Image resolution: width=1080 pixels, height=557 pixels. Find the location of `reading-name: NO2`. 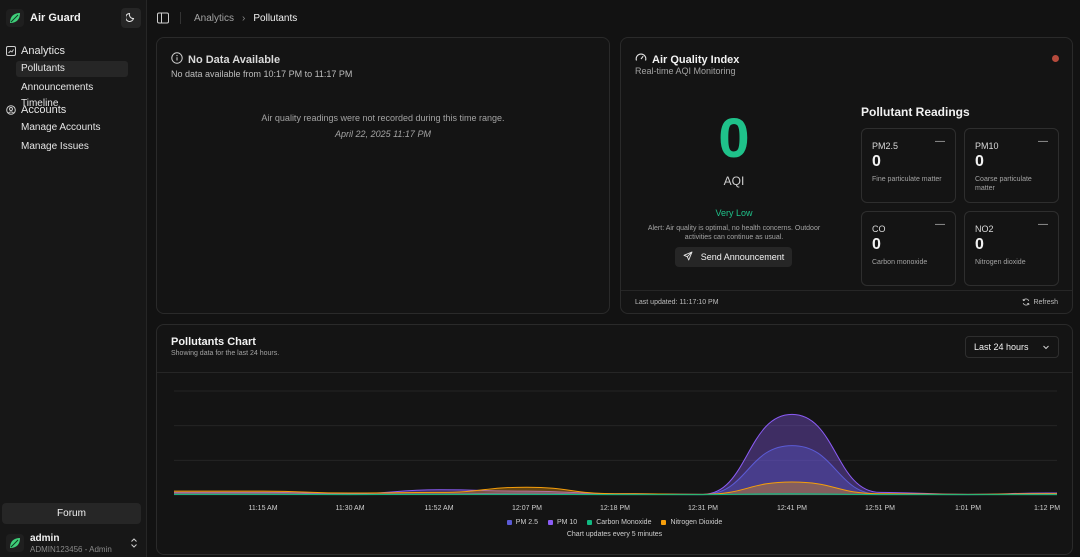

reading-name: NO2 is located at coordinates (984, 229).